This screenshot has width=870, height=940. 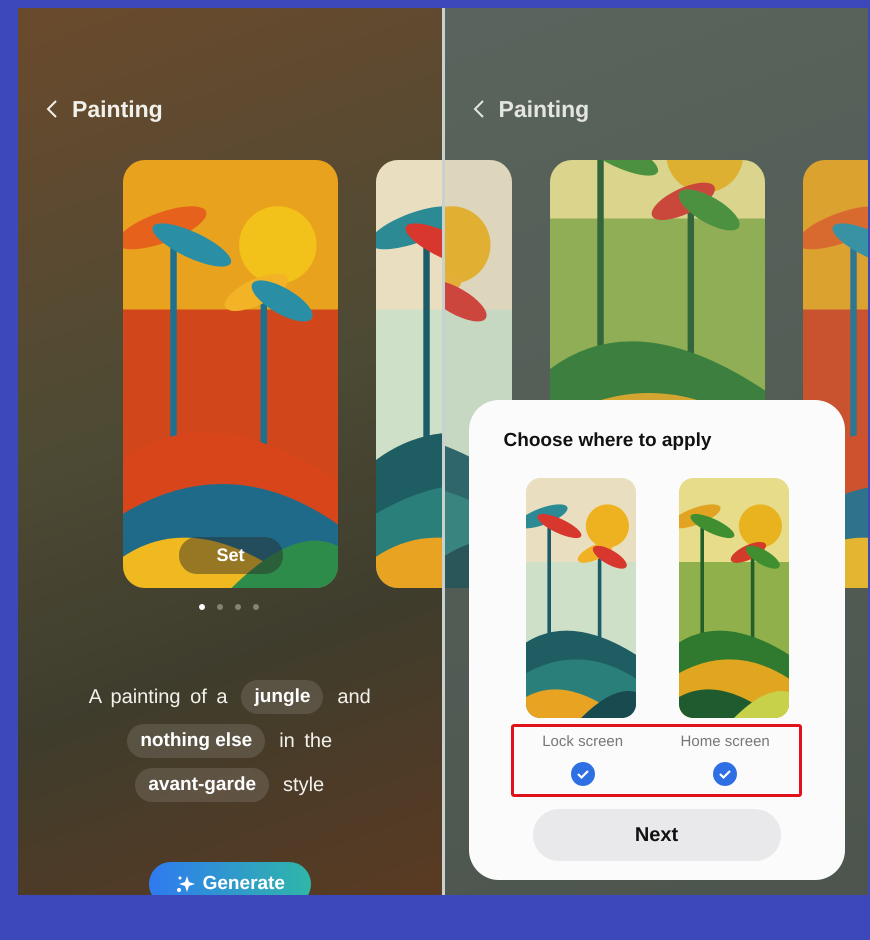 I want to click on set-button: Set, so click(x=230, y=555).